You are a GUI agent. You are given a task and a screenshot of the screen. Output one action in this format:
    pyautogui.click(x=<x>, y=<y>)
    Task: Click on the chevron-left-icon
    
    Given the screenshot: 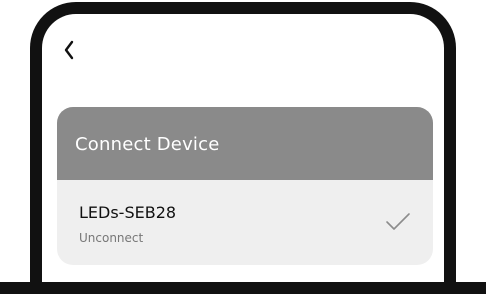 What is the action you would take?
    pyautogui.click(x=69, y=50)
    